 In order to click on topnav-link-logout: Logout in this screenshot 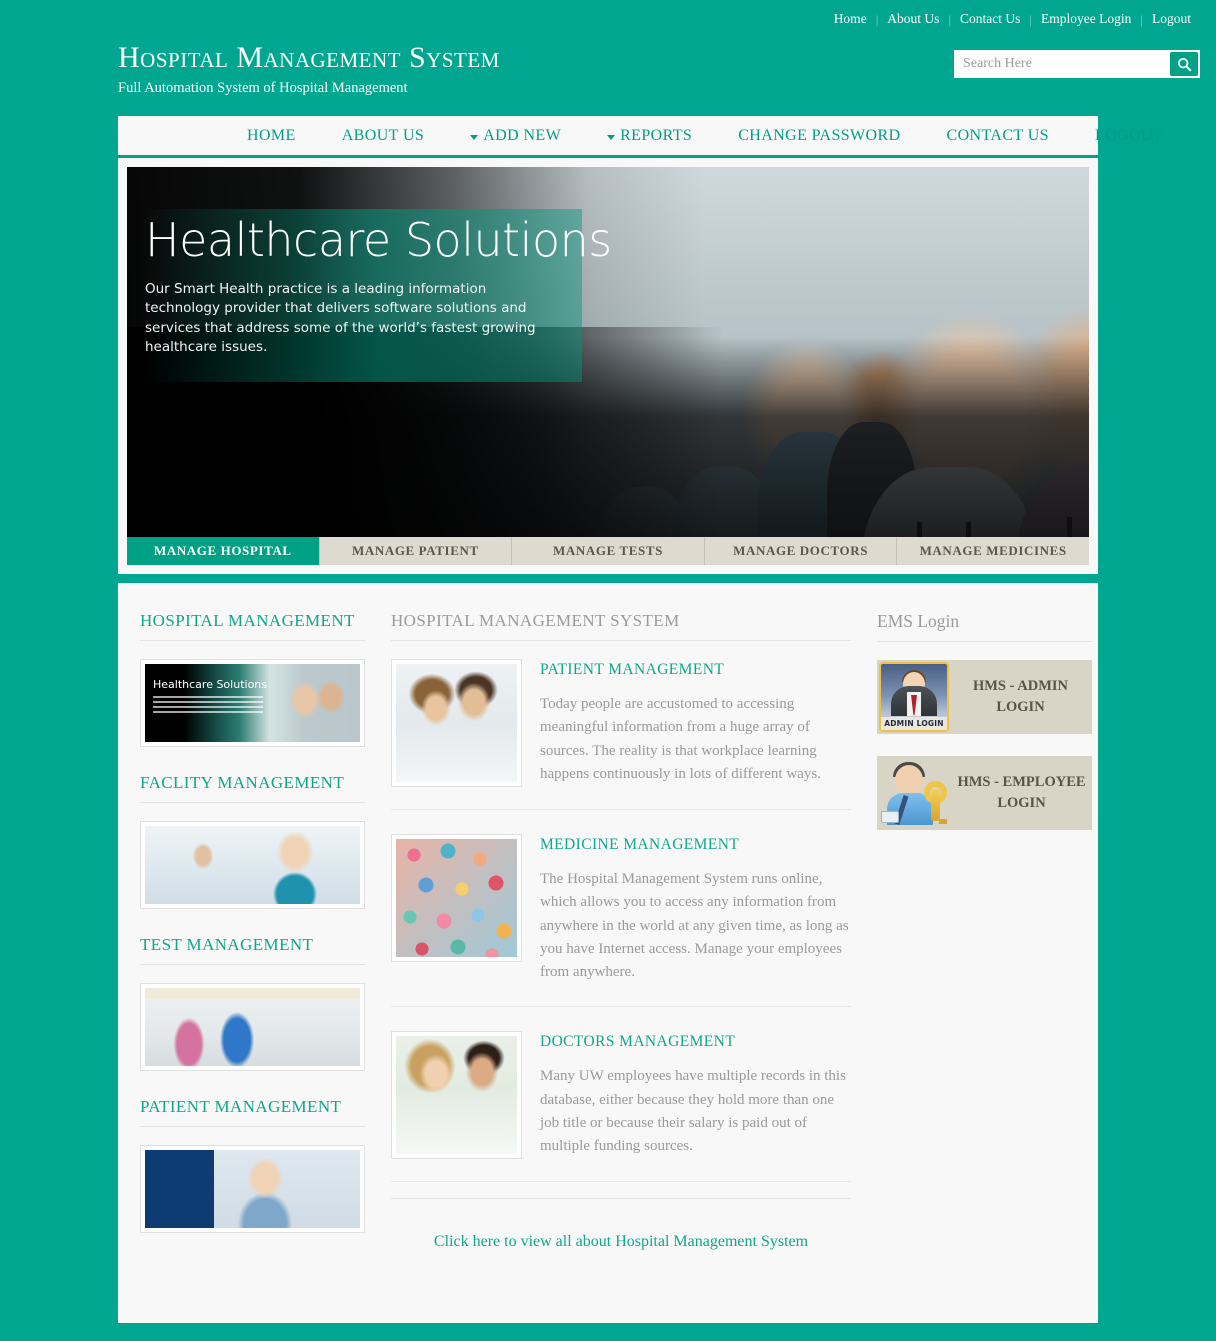, I will do `click(1171, 19)`.